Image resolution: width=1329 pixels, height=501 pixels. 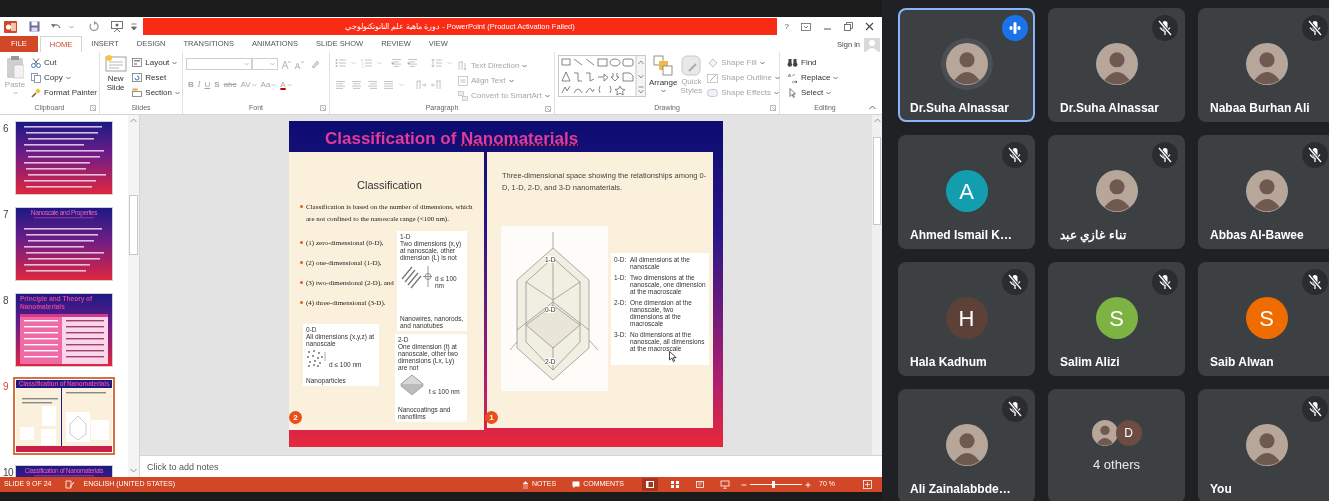 I want to click on find-button: Find, so click(x=827, y=62).